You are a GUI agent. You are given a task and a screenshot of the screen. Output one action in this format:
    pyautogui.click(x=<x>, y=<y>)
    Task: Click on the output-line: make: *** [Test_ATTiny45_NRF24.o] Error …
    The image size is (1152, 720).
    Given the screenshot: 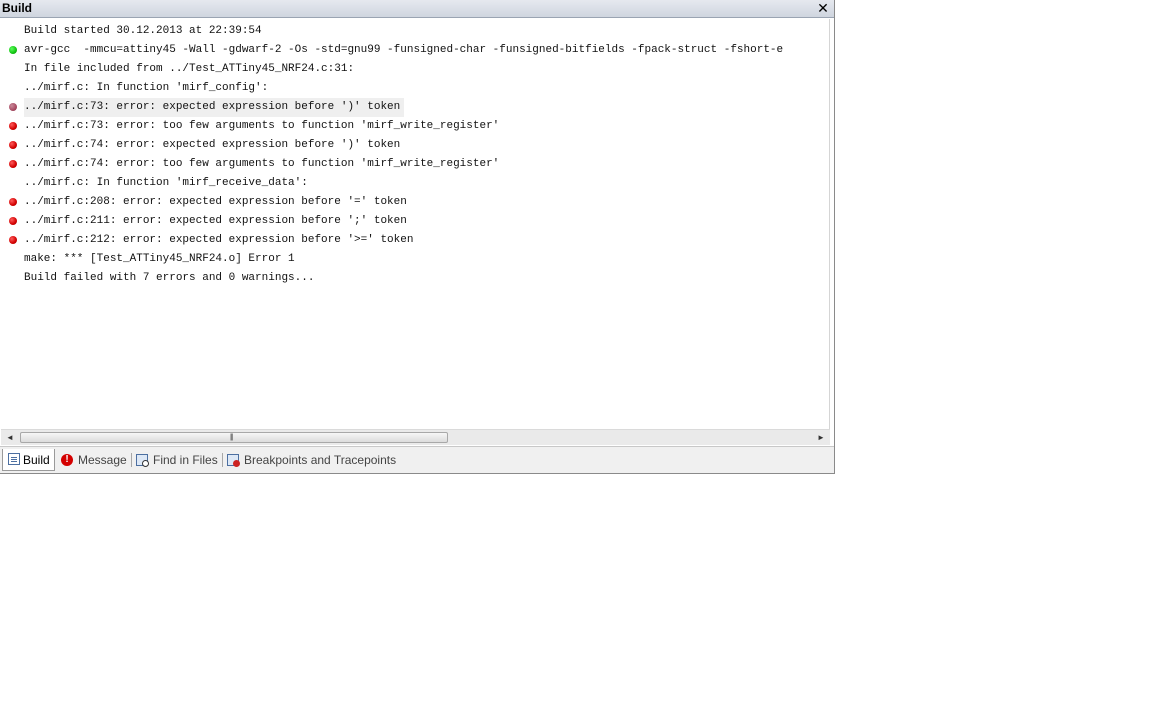 What is the action you would take?
    pyautogui.click(x=415, y=259)
    